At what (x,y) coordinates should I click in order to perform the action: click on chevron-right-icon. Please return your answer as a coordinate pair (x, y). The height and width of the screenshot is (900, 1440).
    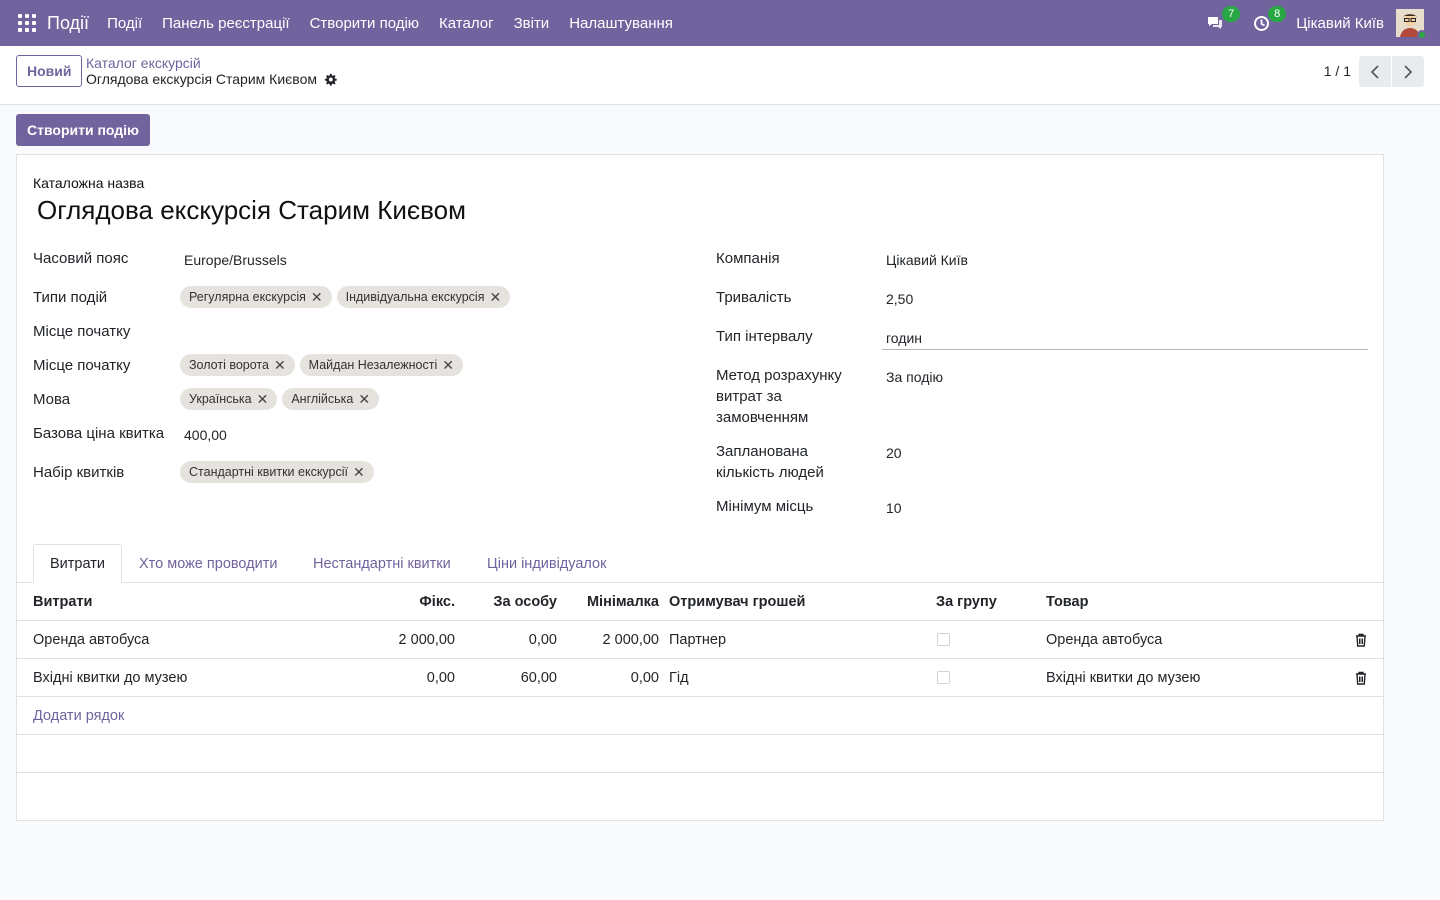
    Looking at the image, I should click on (1408, 71).